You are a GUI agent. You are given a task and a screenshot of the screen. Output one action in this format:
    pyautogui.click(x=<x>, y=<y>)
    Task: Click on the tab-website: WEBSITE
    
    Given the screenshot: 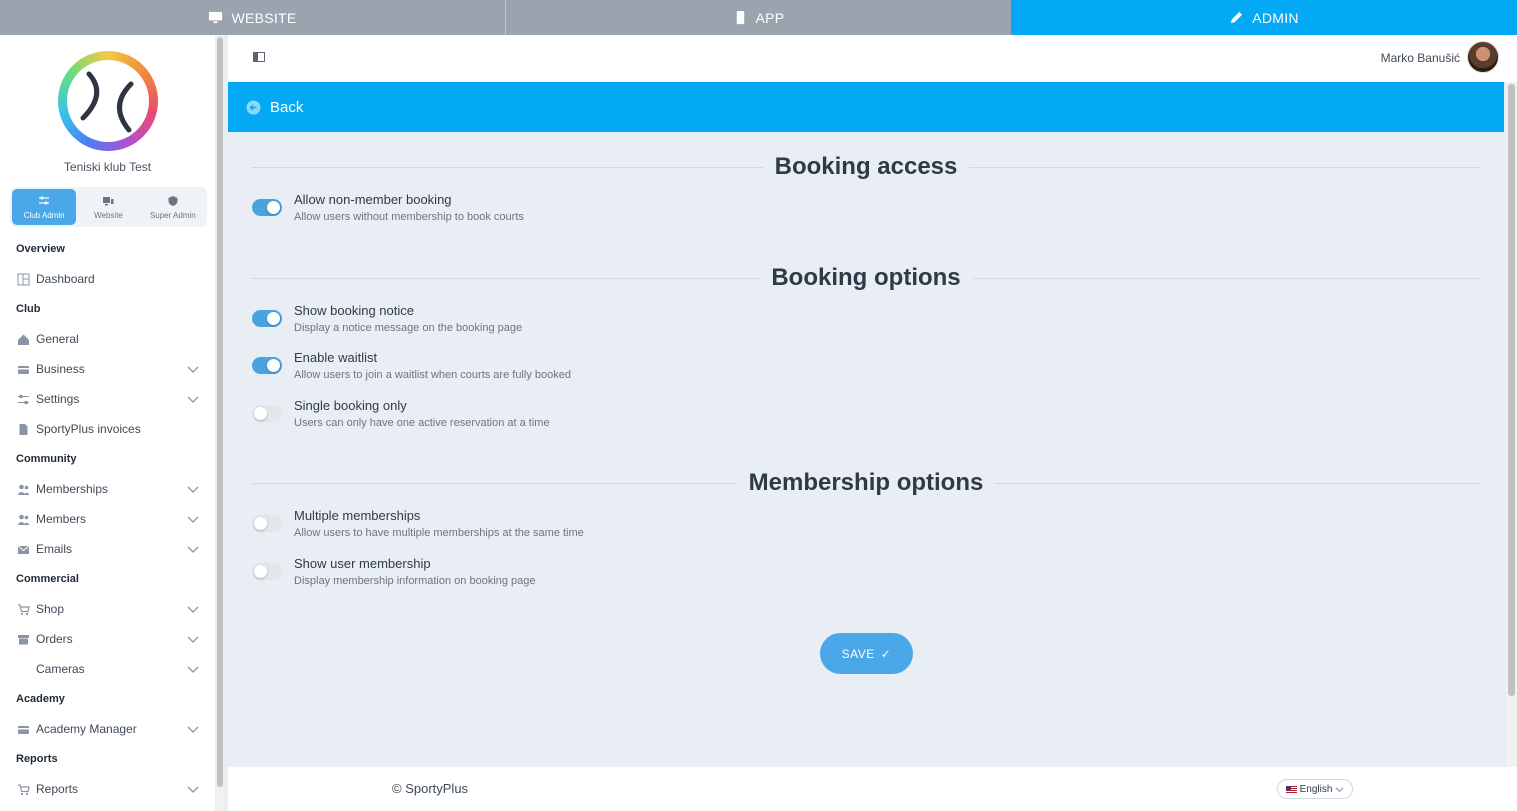 What is the action you would take?
    pyautogui.click(x=253, y=17)
    